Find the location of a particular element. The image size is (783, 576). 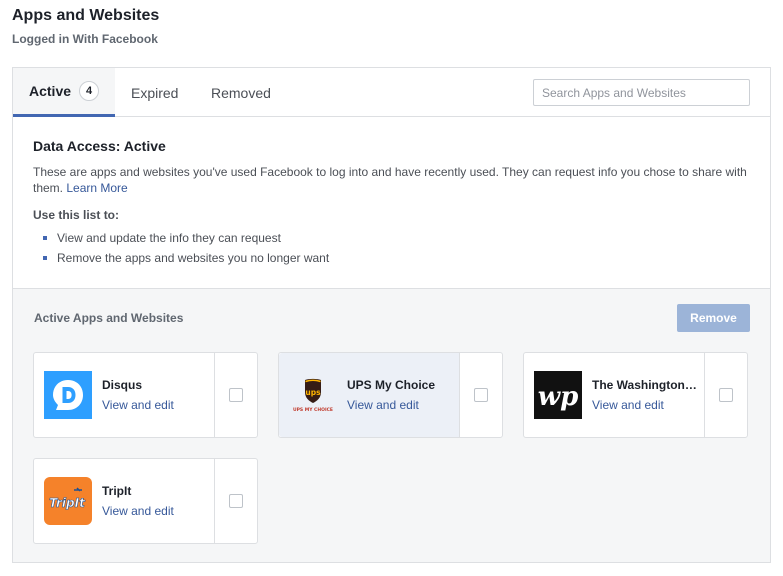

app-name: Disqus is located at coordinates (122, 385).